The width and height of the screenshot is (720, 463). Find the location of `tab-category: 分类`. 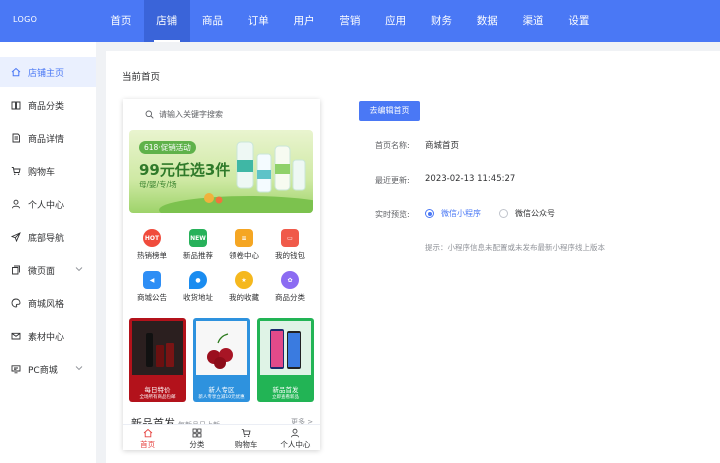

tab-category: 分类 is located at coordinates (196, 437).